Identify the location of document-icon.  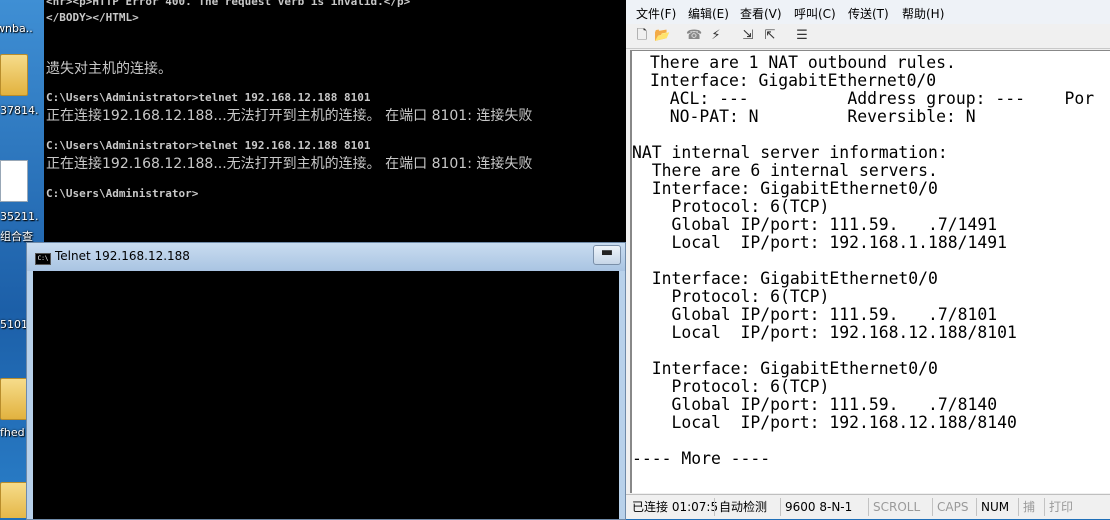
(14, 181).